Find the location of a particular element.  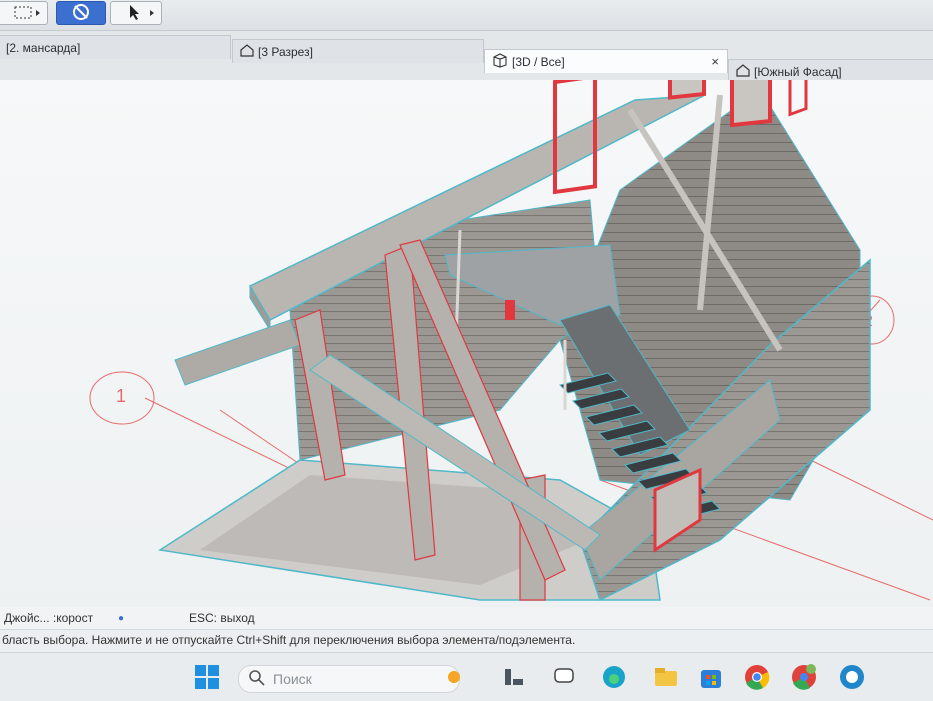

lock-icon: ● is located at coordinates (121, 618).